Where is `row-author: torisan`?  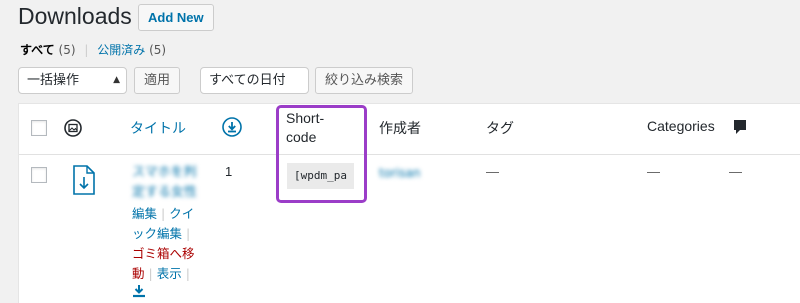 row-author: torisan is located at coordinates (400, 173).